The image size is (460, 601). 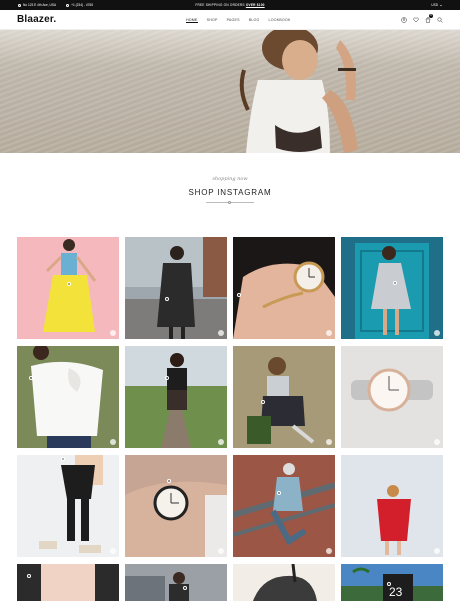 I want to click on nav-blog: BLOG, so click(x=254, y=21).